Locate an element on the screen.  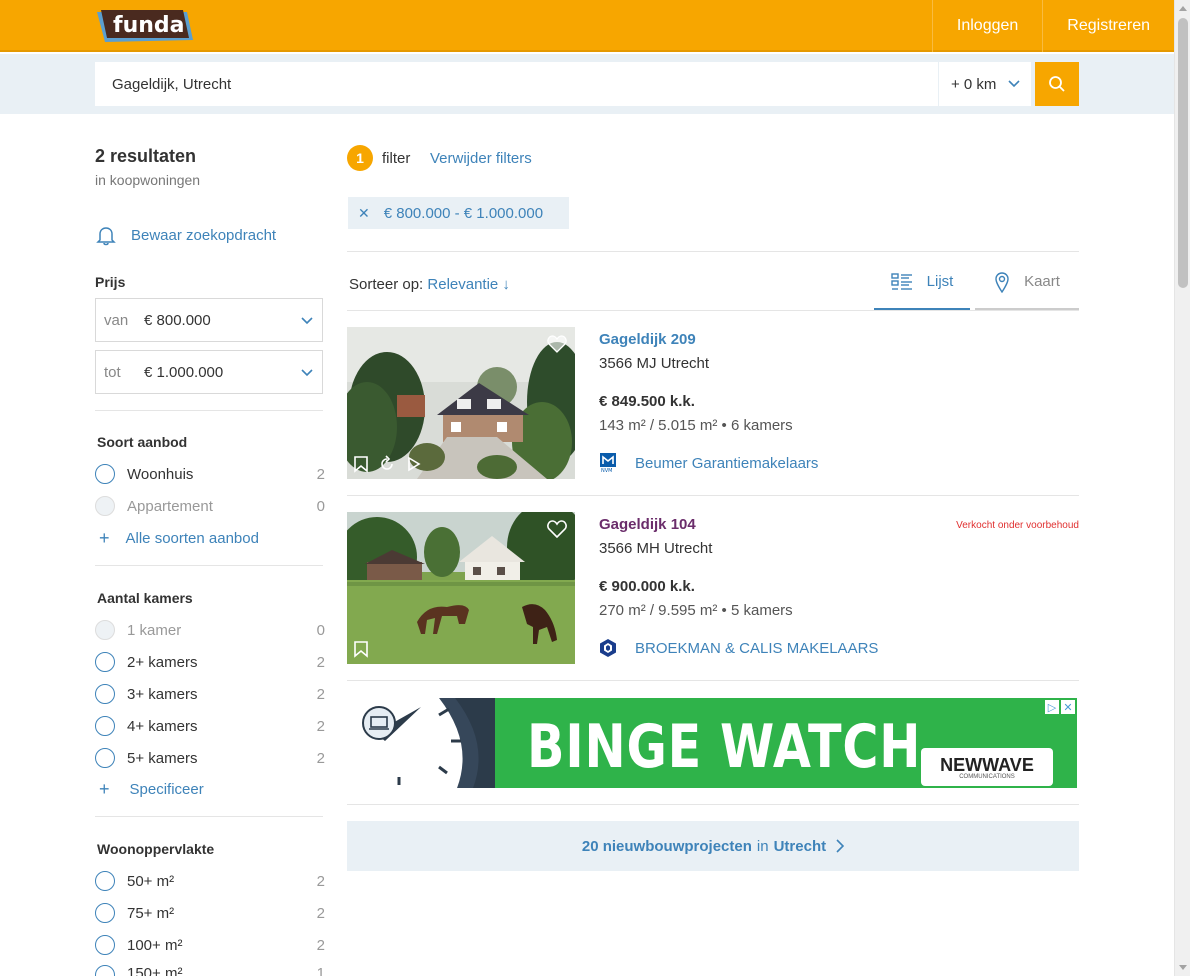
option-150-m2: 150+ m² 1 is located at coordinates (210, 970).